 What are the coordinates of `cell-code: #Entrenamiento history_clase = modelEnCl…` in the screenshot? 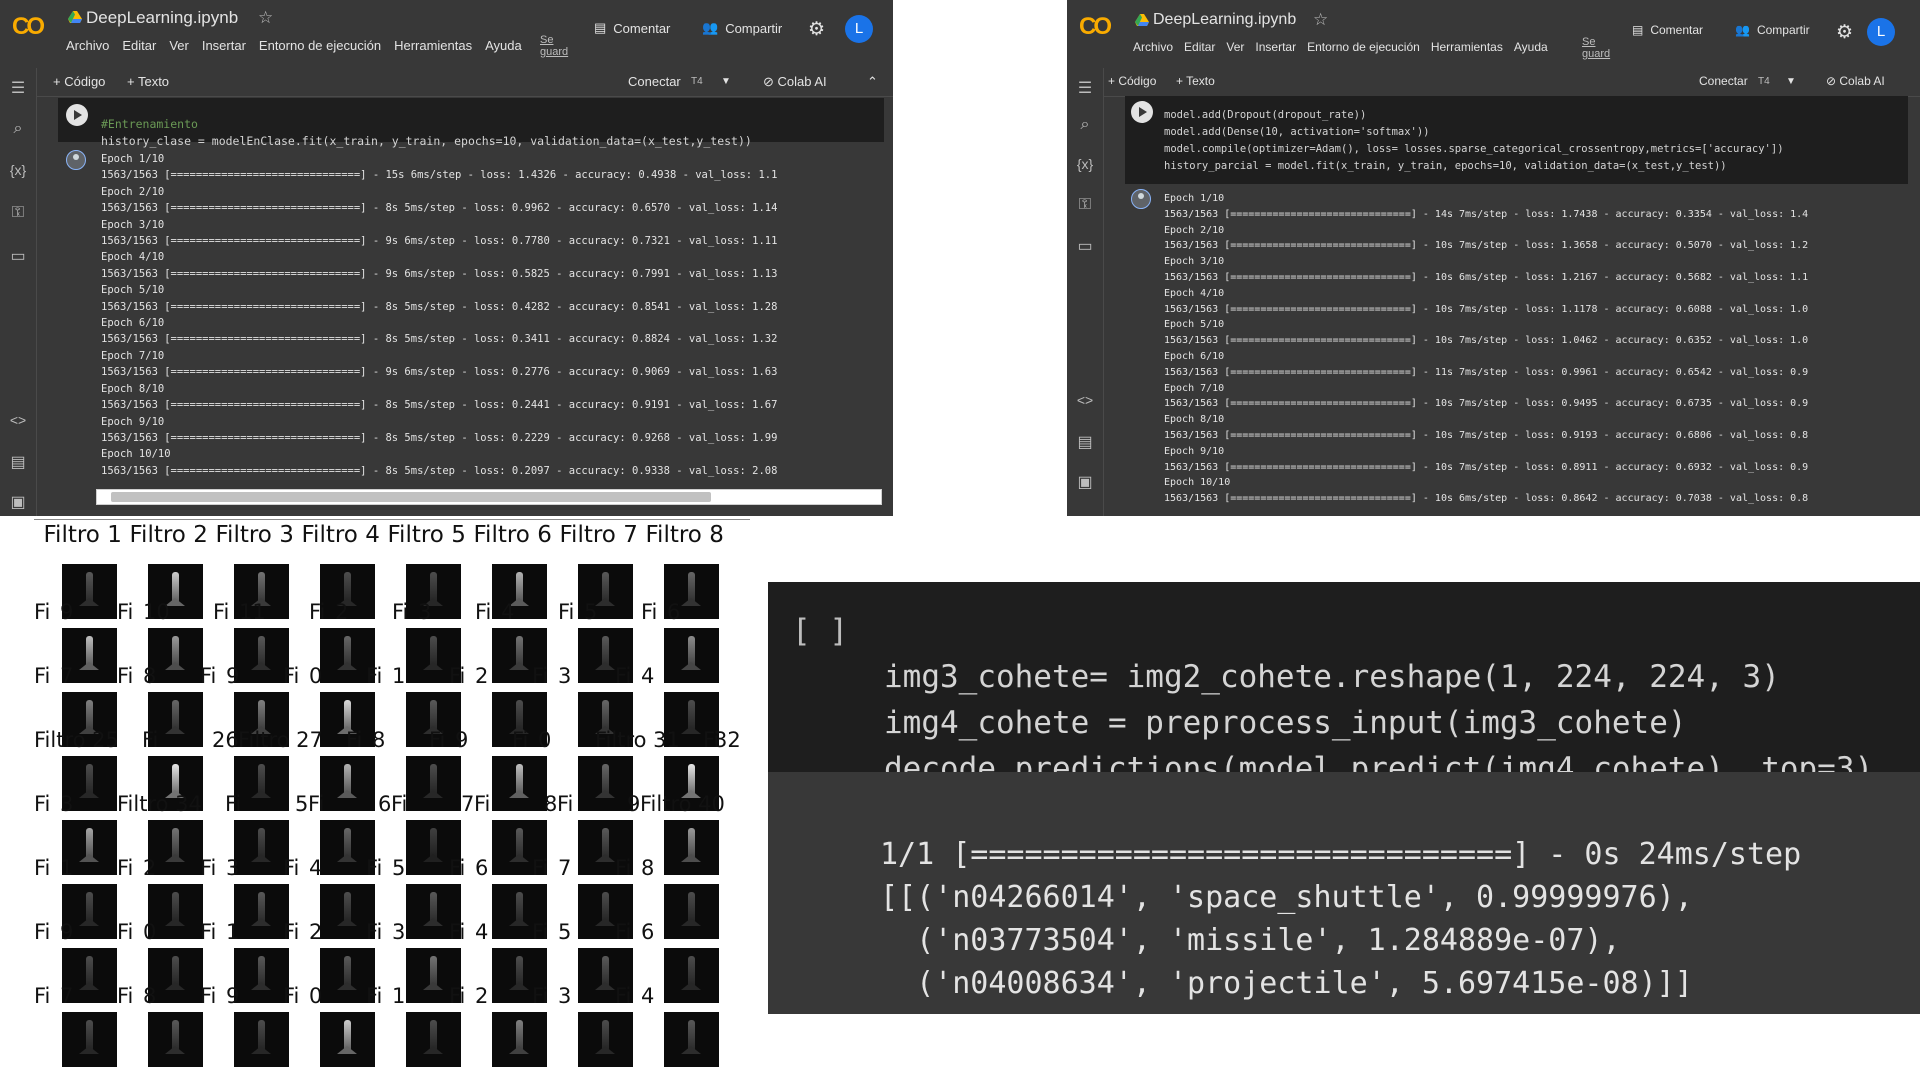 It's located at (426, 124).